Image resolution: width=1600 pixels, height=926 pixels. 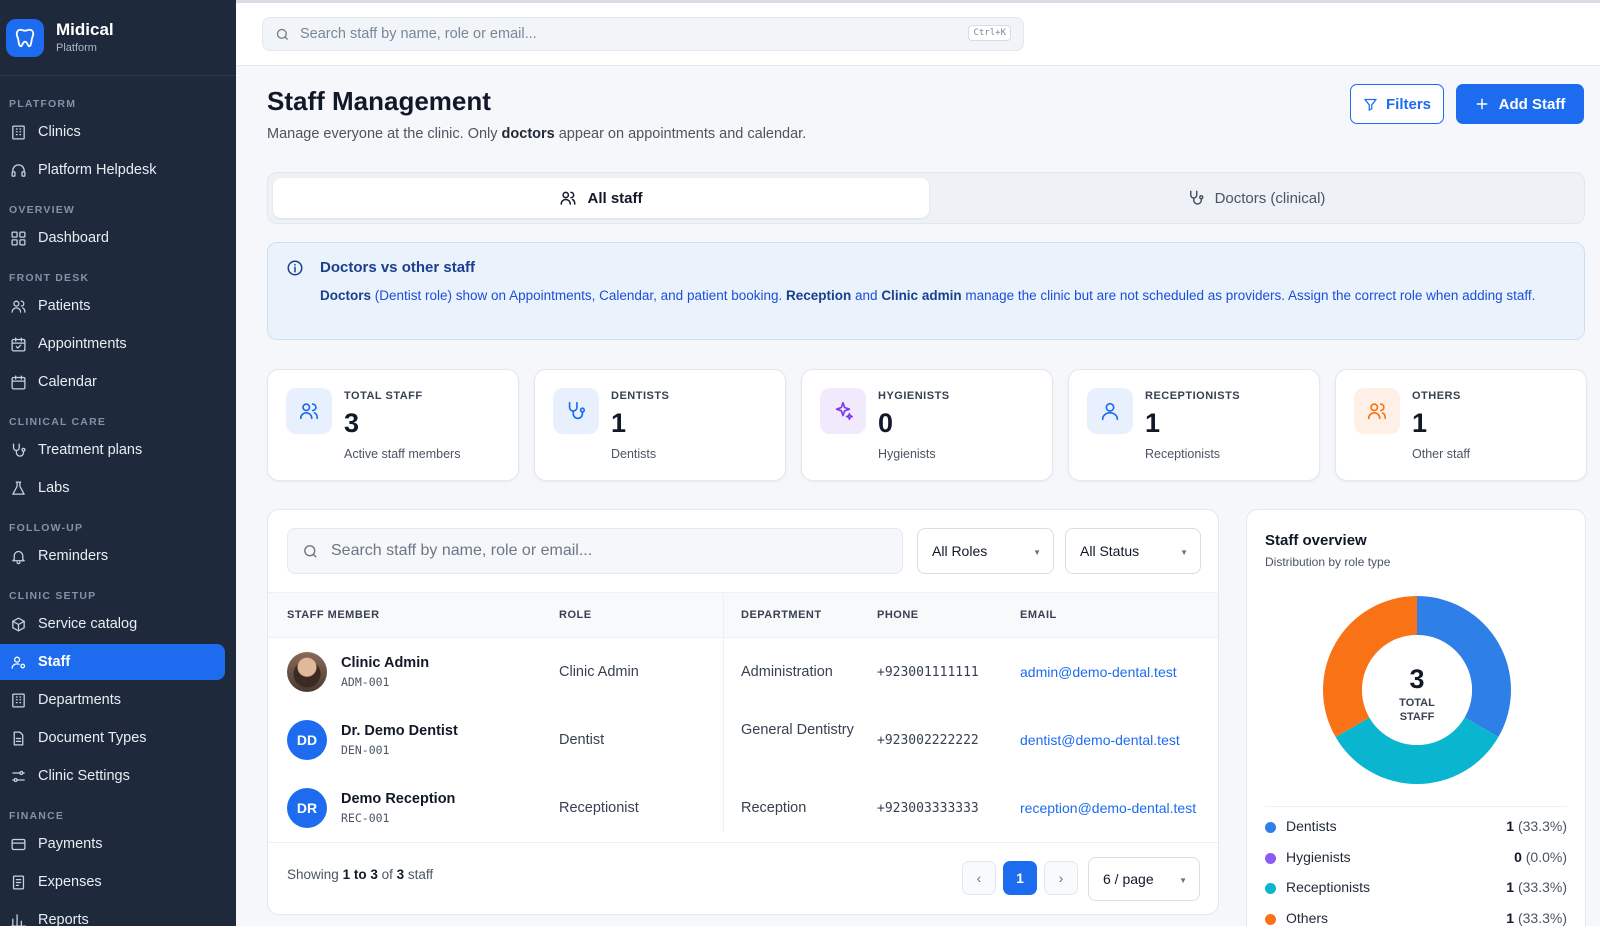 I want to click on sidebar-item-label: Expenses, so click(x=70, y=882).